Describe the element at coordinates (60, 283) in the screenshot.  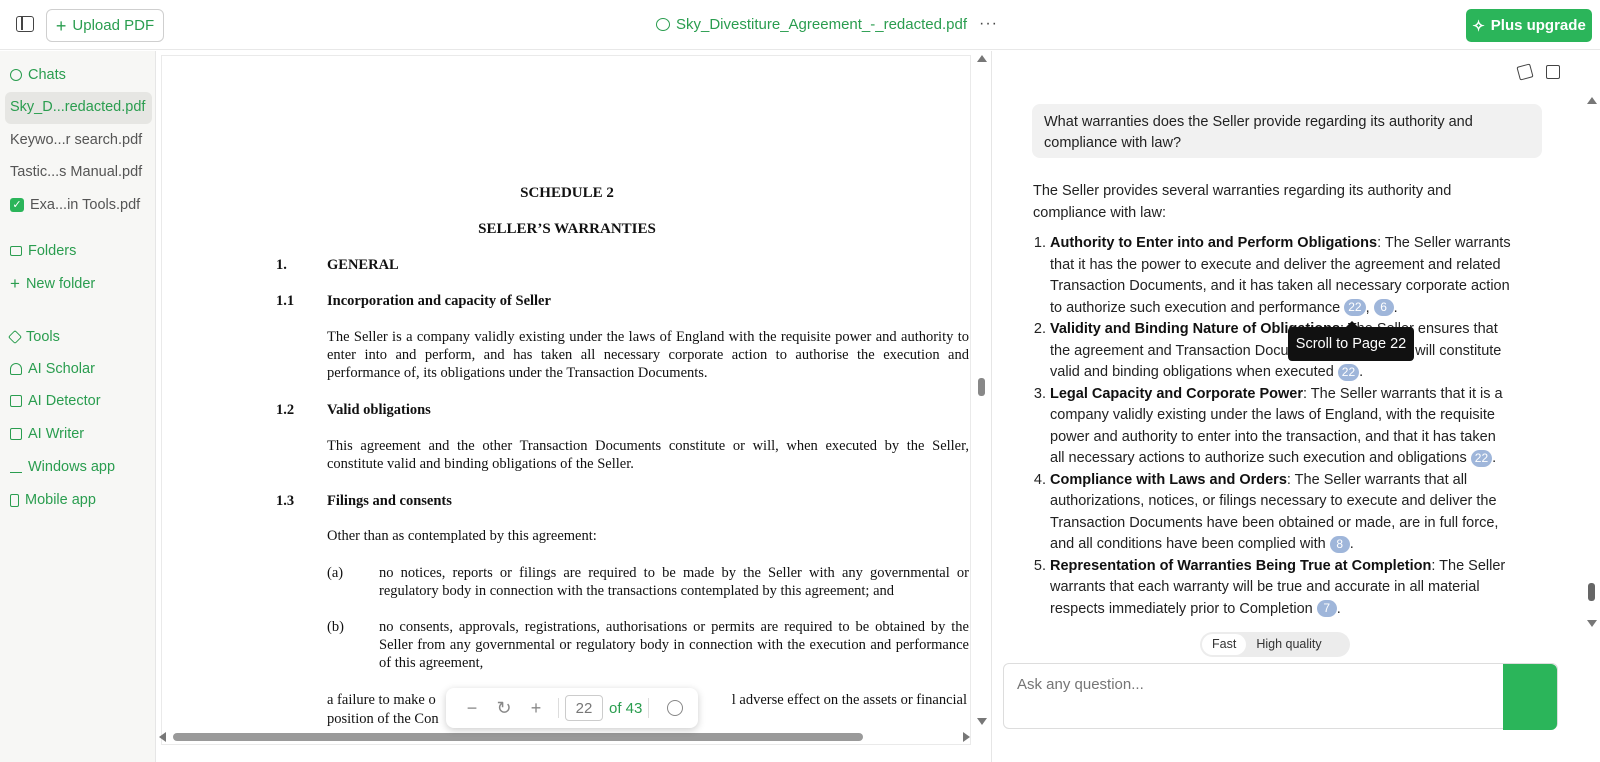
I see `sidebar-item-label: New folder` at that location.